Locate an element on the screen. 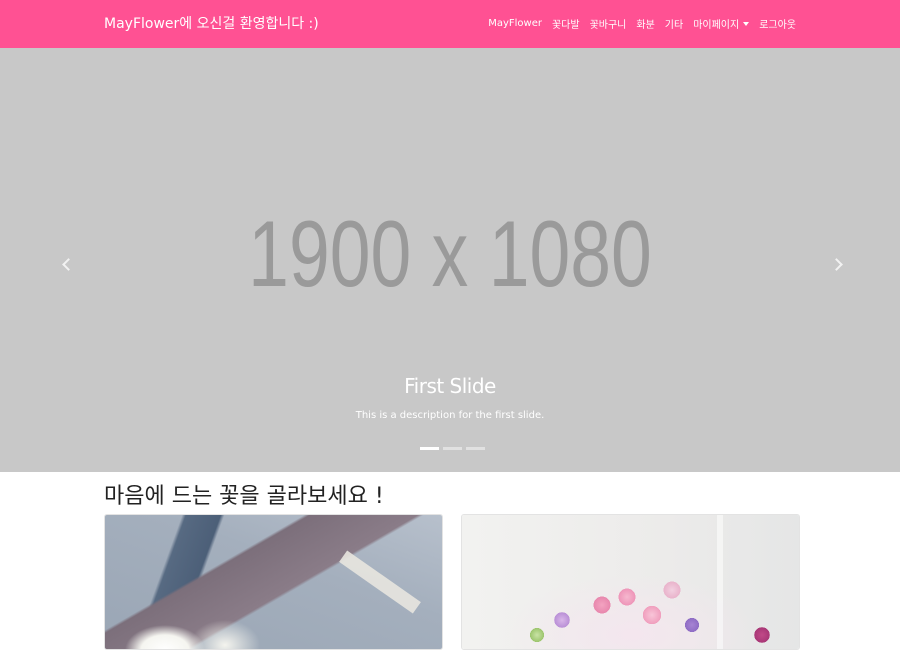 This screenshot has width=900, height=650. carousel-prev-button is located at coordinates (68, 264).